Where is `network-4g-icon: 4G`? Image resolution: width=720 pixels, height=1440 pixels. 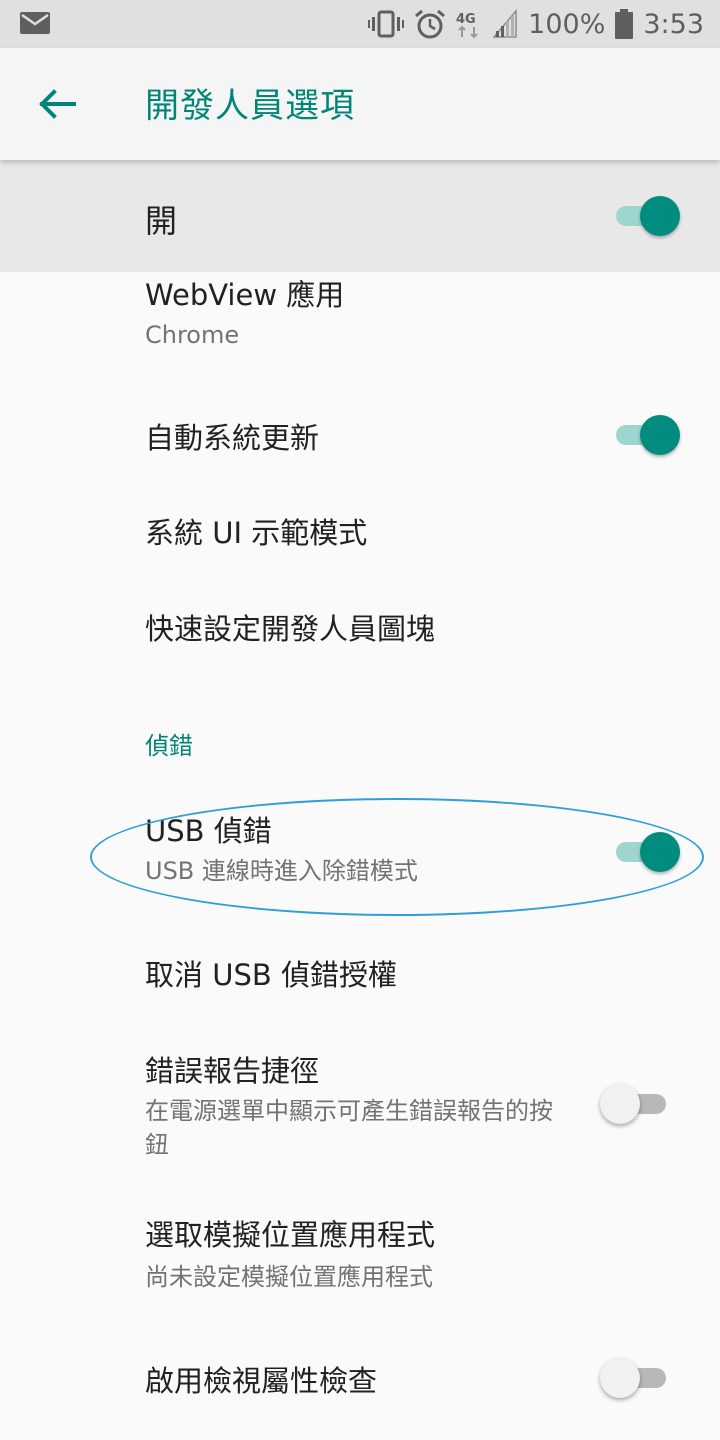 network-4g-icon: 4G is located at coordinates (467, 25).